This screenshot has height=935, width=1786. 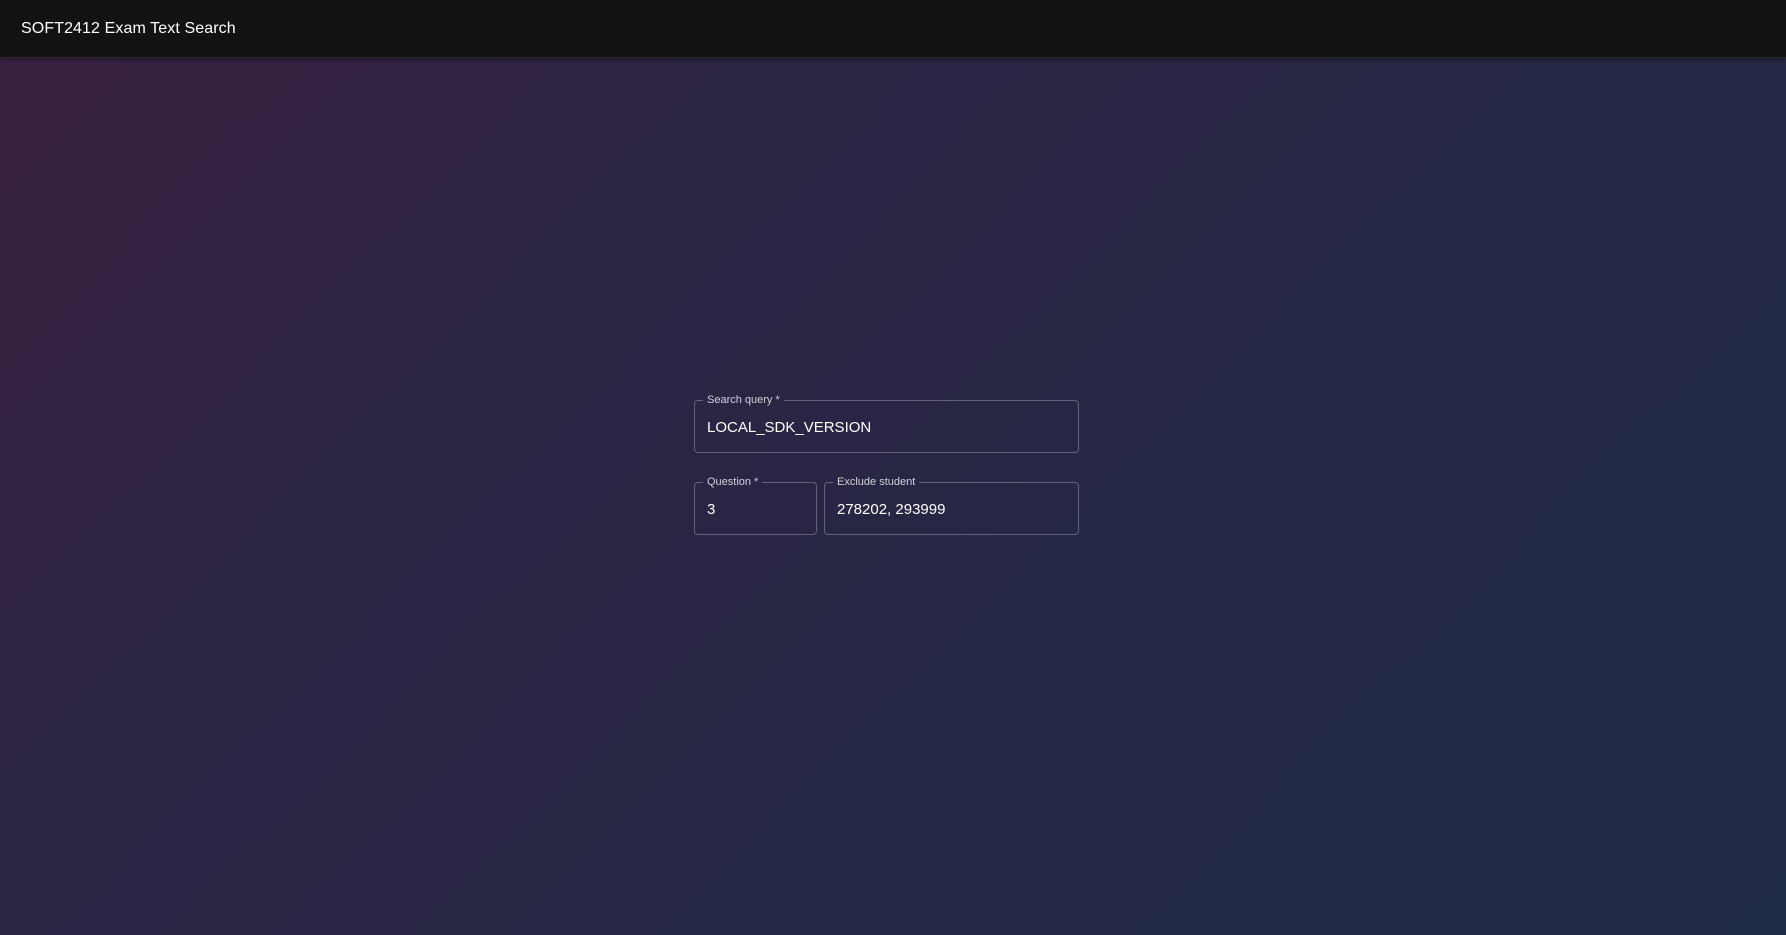 What do you see at coordinates (893, 29) in the screenshot?
I see `app-bar: SOFT2412 Exam Text Search` at bounding box center [893, 29].